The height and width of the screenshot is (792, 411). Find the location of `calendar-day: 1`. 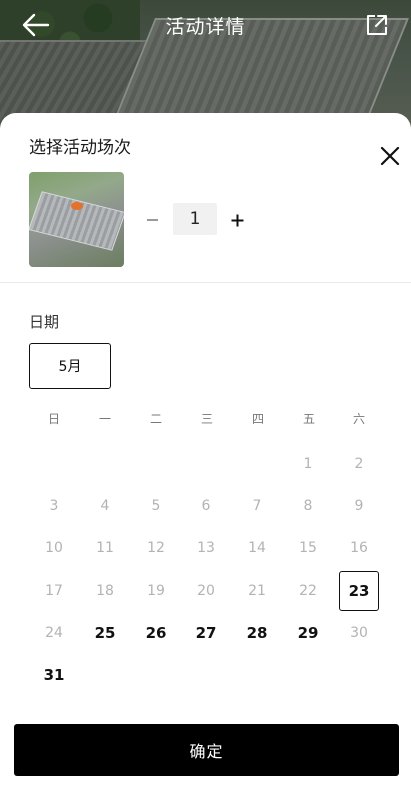

calendar-day: 1 is located at coordinates (308, 464).